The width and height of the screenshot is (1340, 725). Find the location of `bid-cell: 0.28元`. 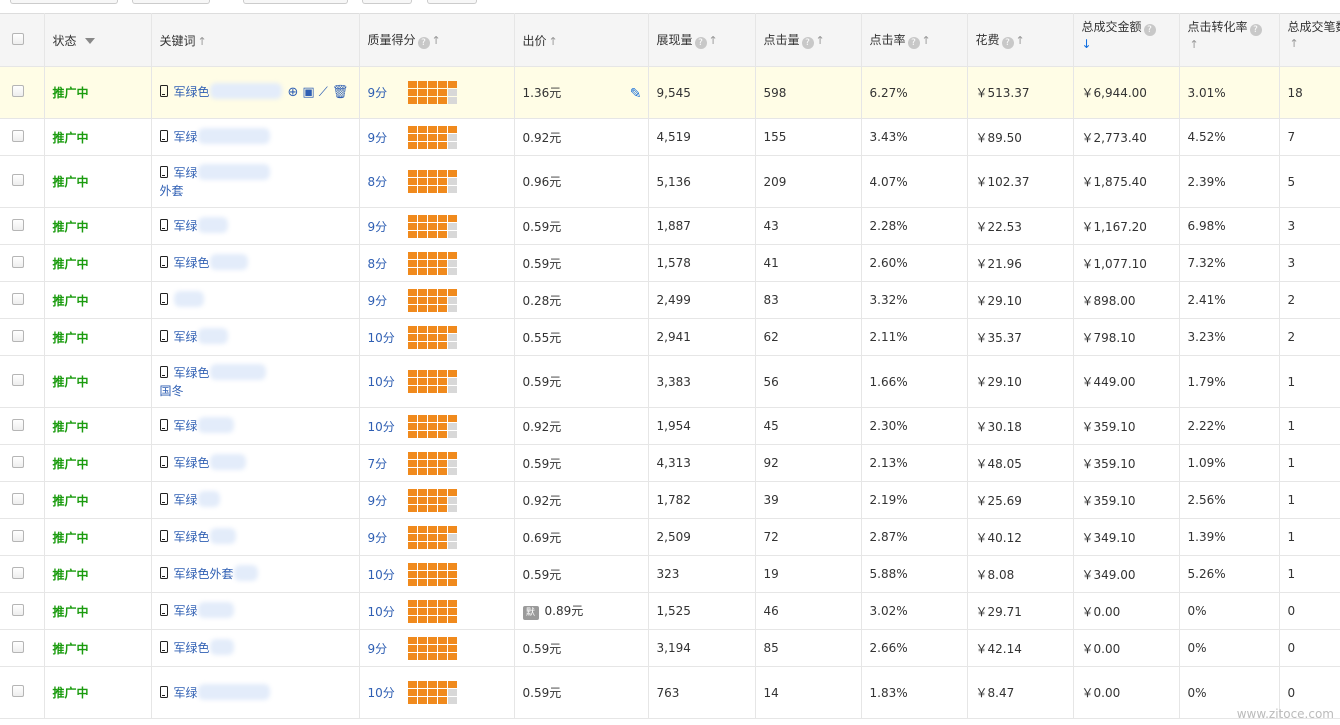

bid-cell: 0.28元 is located at coordinates (581, 300).